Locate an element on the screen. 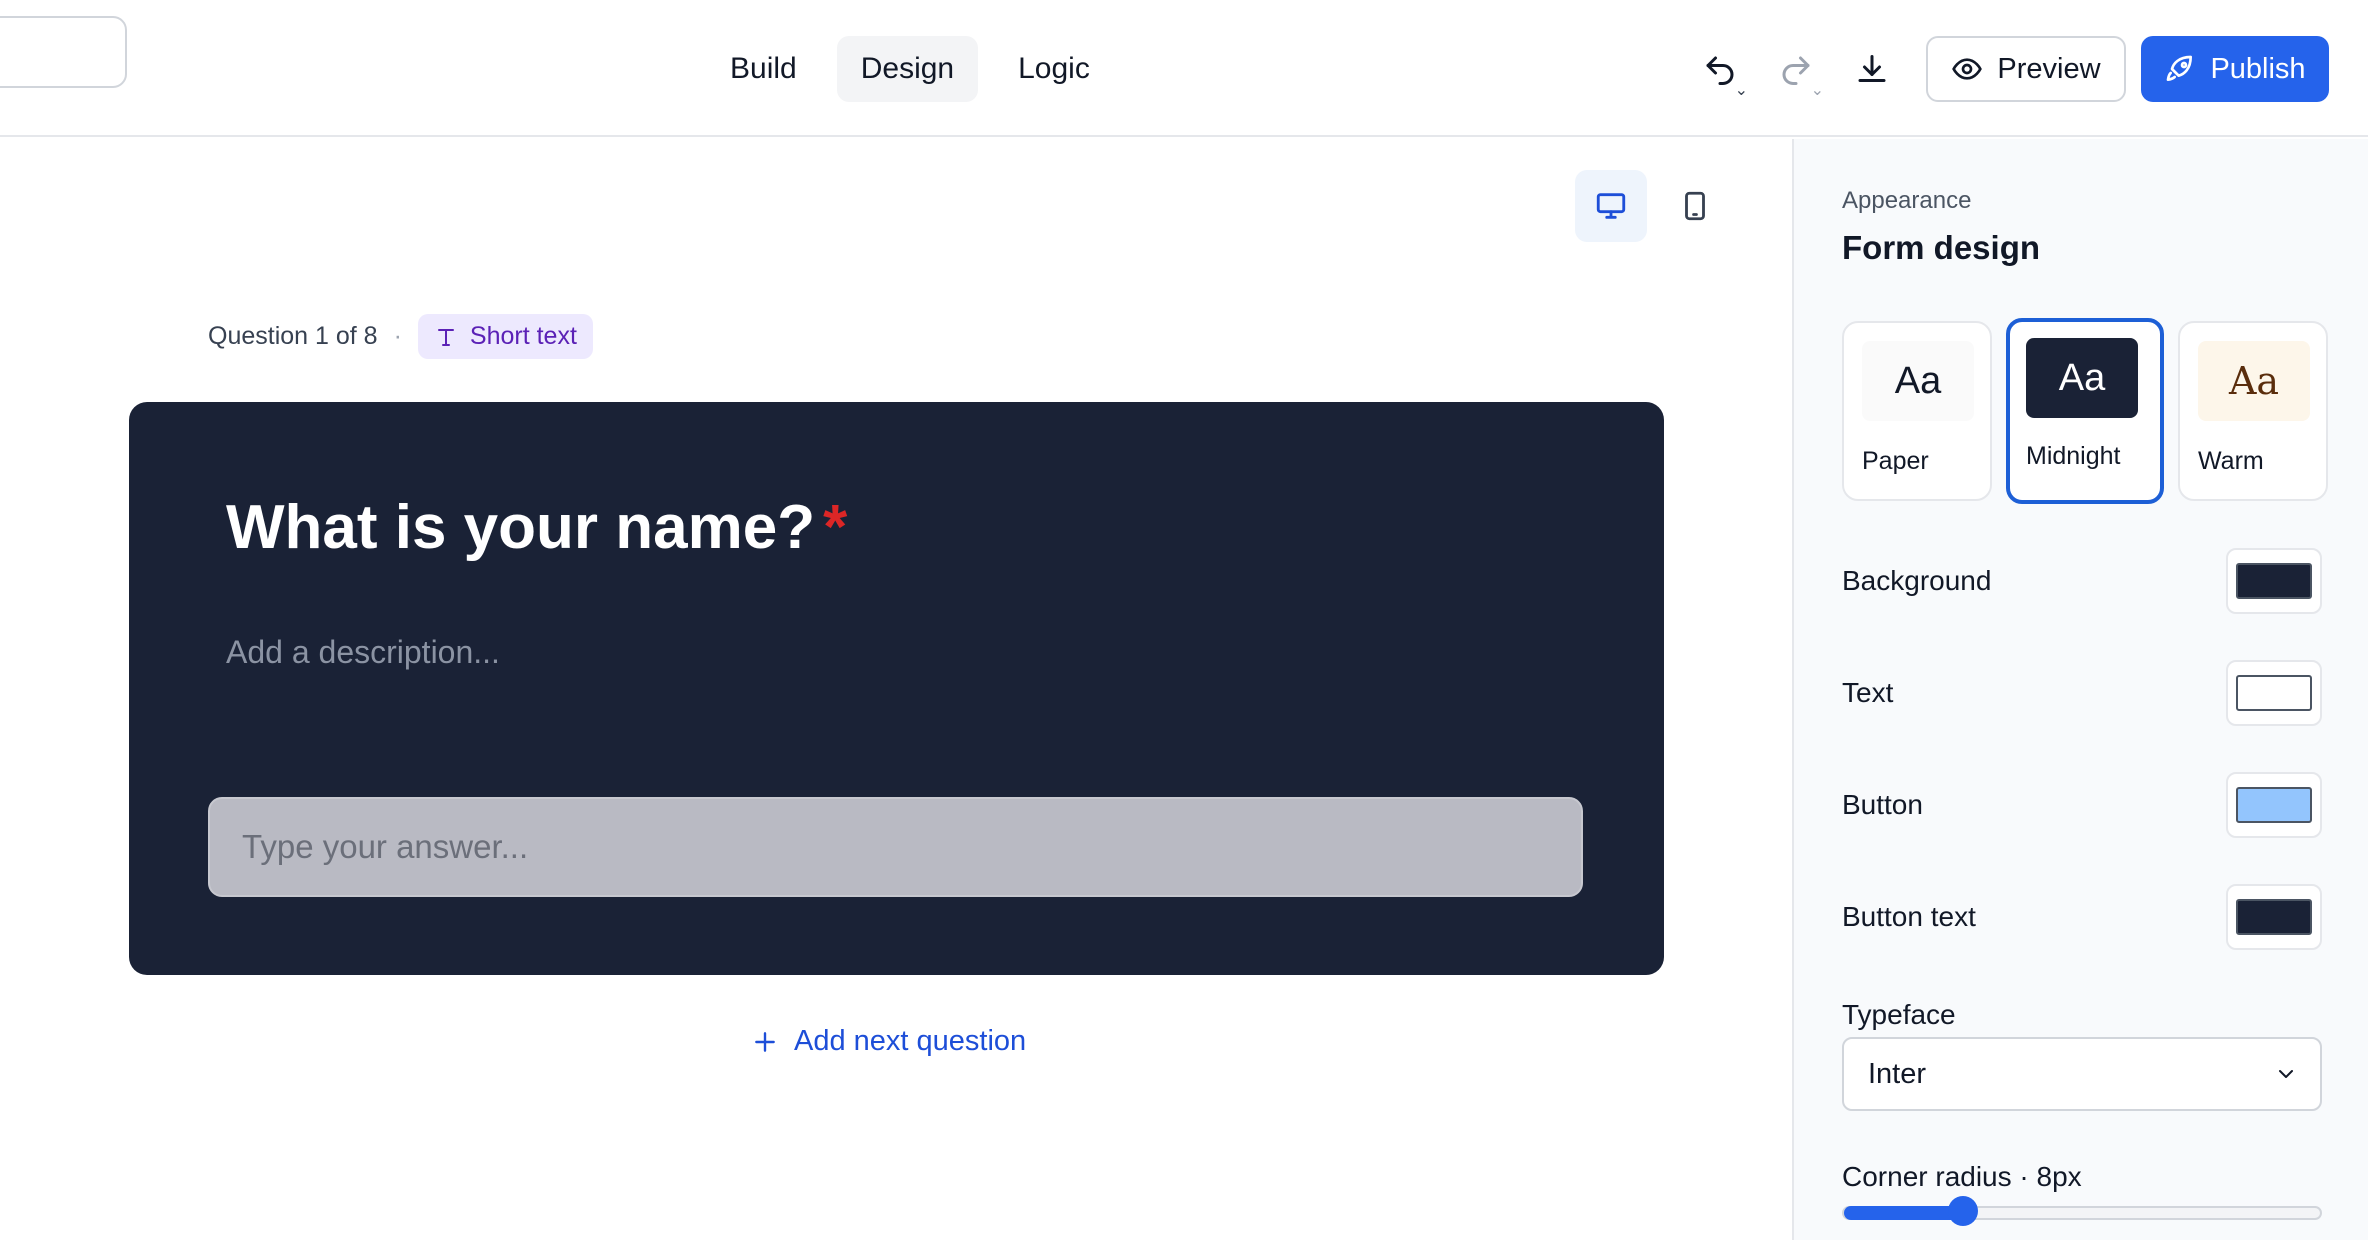 This screenshot has width=2368, height=1240. question-type-badge: Short text is located at coordinates (505, 336).